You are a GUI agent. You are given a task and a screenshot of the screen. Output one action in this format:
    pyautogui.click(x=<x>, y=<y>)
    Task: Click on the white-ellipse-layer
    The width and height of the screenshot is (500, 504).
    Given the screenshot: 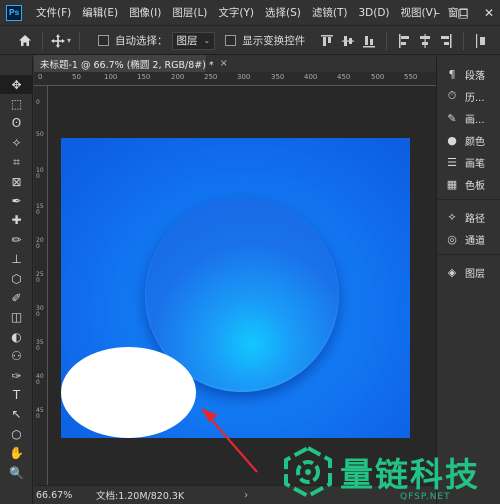 What is the action you would take?
    pyautogui.click(x=128, y=392)
    